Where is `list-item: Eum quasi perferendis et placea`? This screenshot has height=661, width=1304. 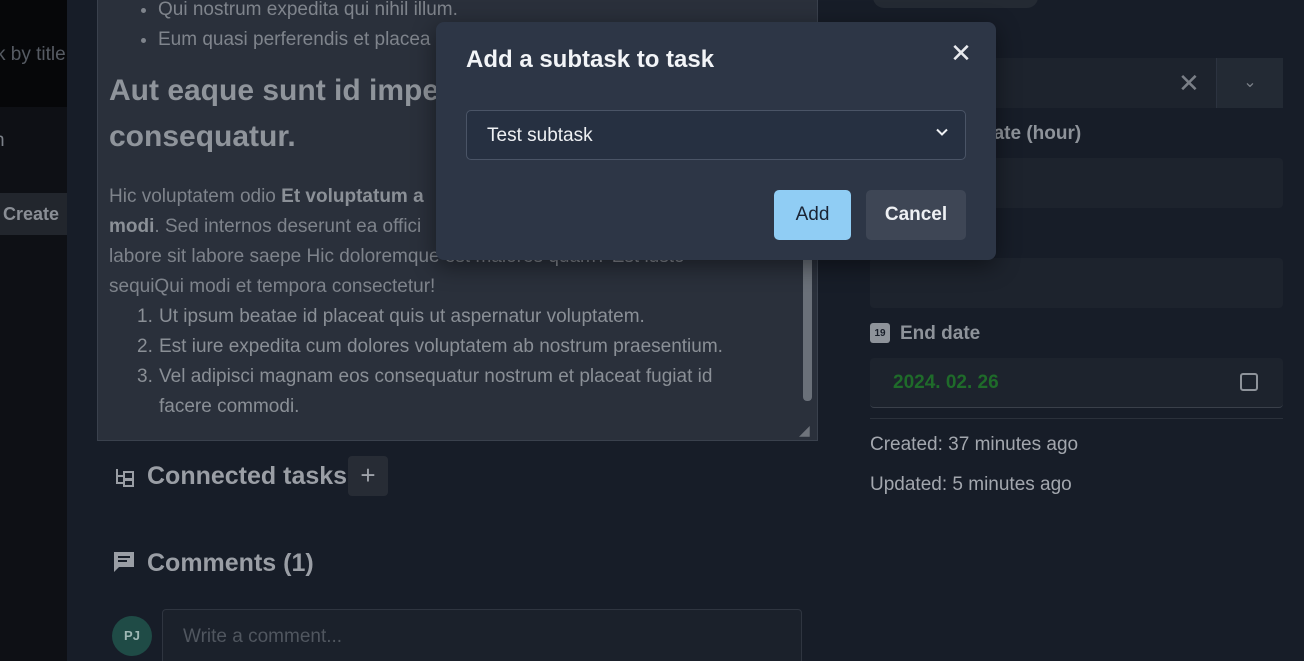
list-item: Eum quasi perferendis et placea is located at coordinates (308, 40).